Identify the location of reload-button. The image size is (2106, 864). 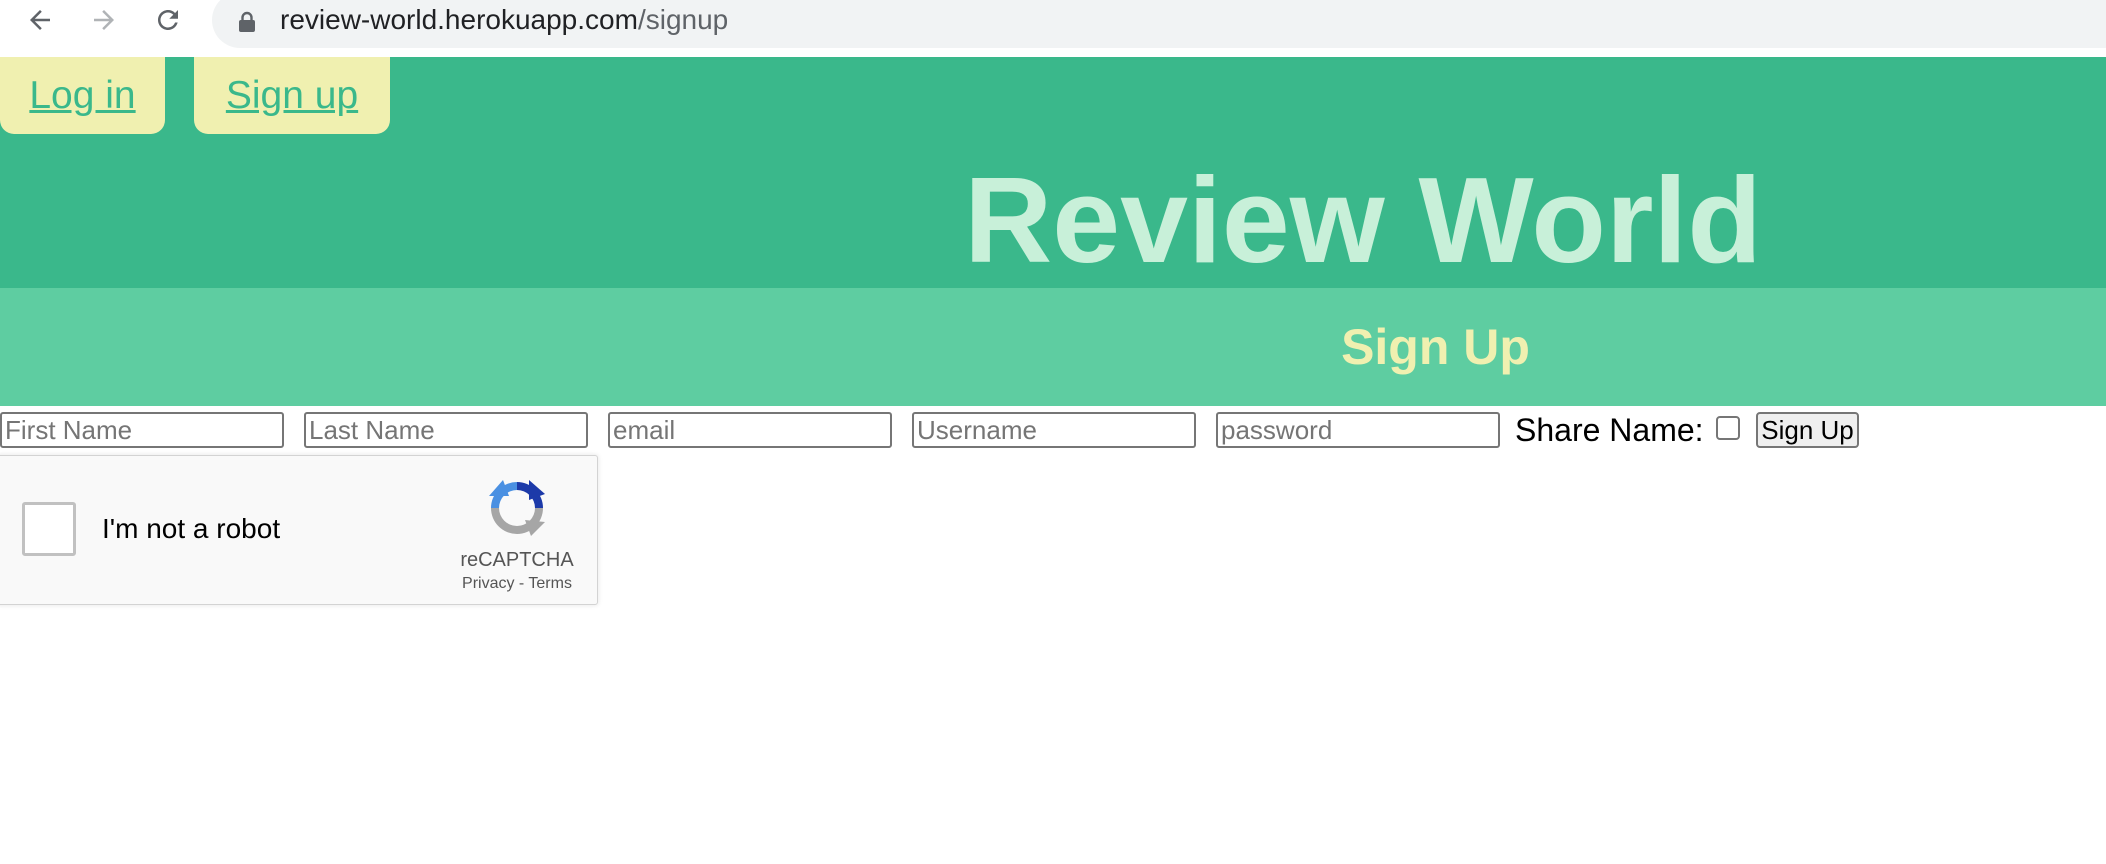
(168, 20).